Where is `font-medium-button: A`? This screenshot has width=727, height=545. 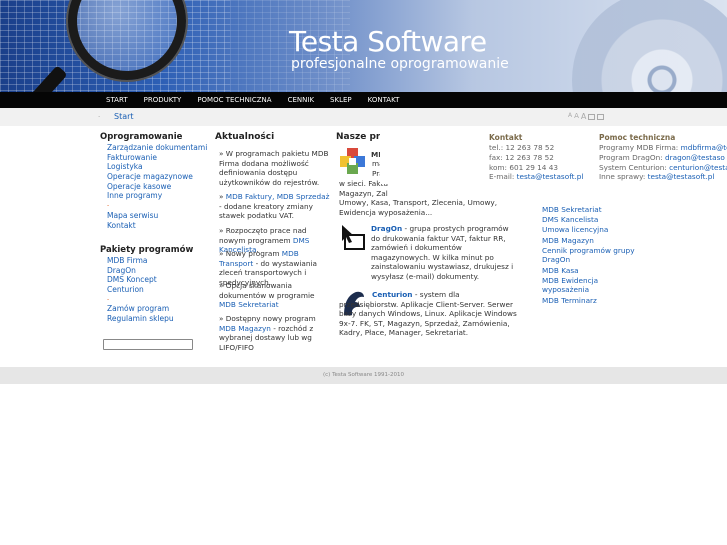
font-medium-button: A is located at coordinates (576, 116).